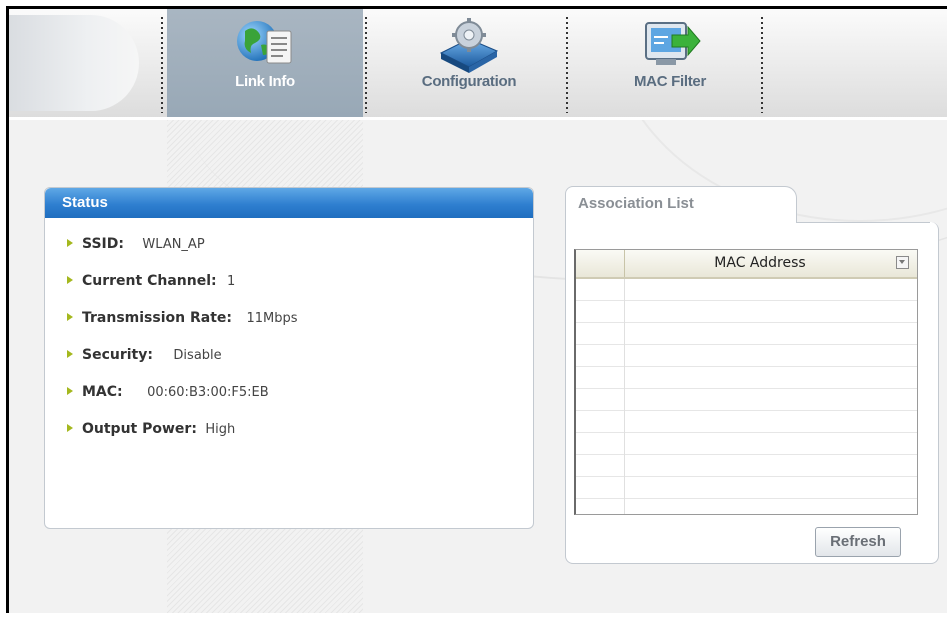  Describe the element at coordinates (673, 43) in the screenshot. I see `monitor-arrow-icon` at that location.